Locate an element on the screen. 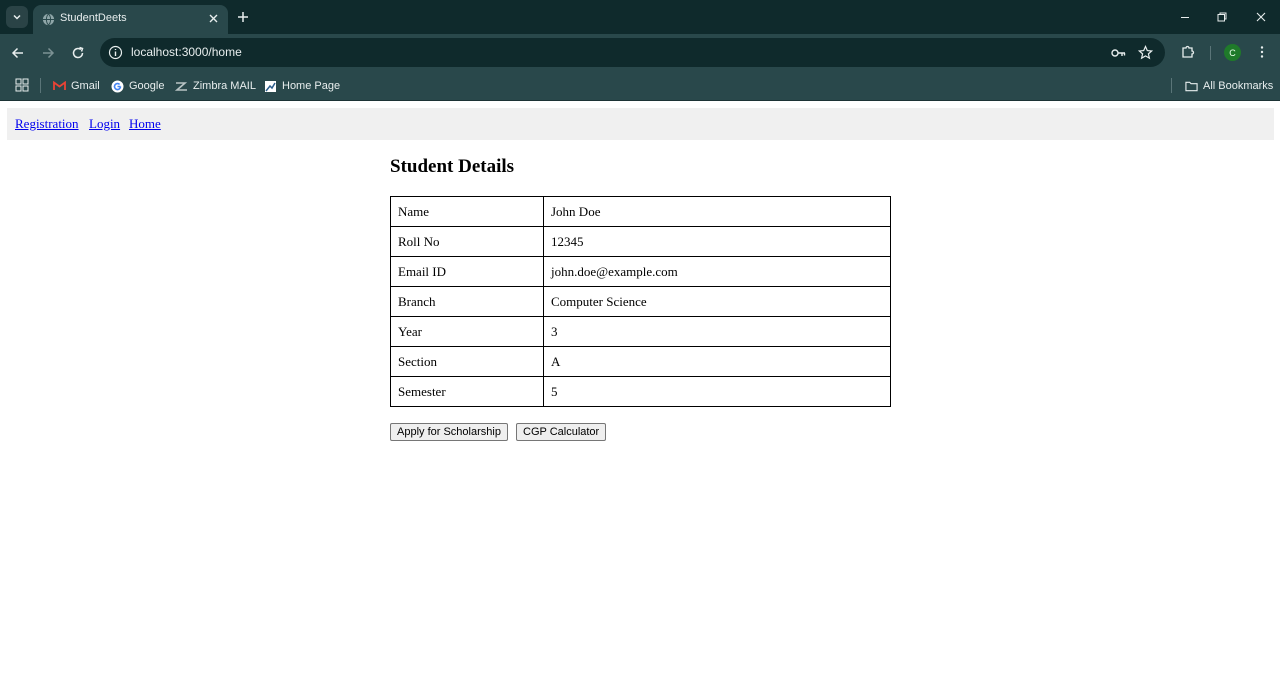 Image resolution: width=1280 pixels, height=674 pixels. reload-button is located at coordinates (78, 53).